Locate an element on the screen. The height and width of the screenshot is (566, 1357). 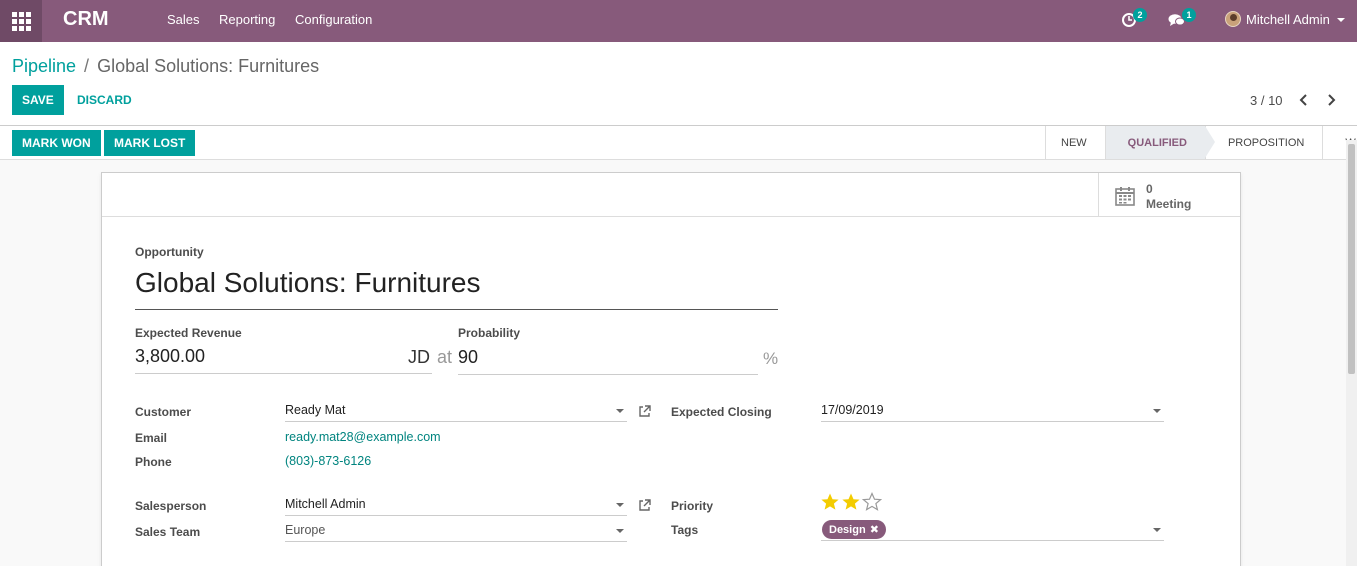
opportunity-label: Opportunity is located at coordinates (169, 252).